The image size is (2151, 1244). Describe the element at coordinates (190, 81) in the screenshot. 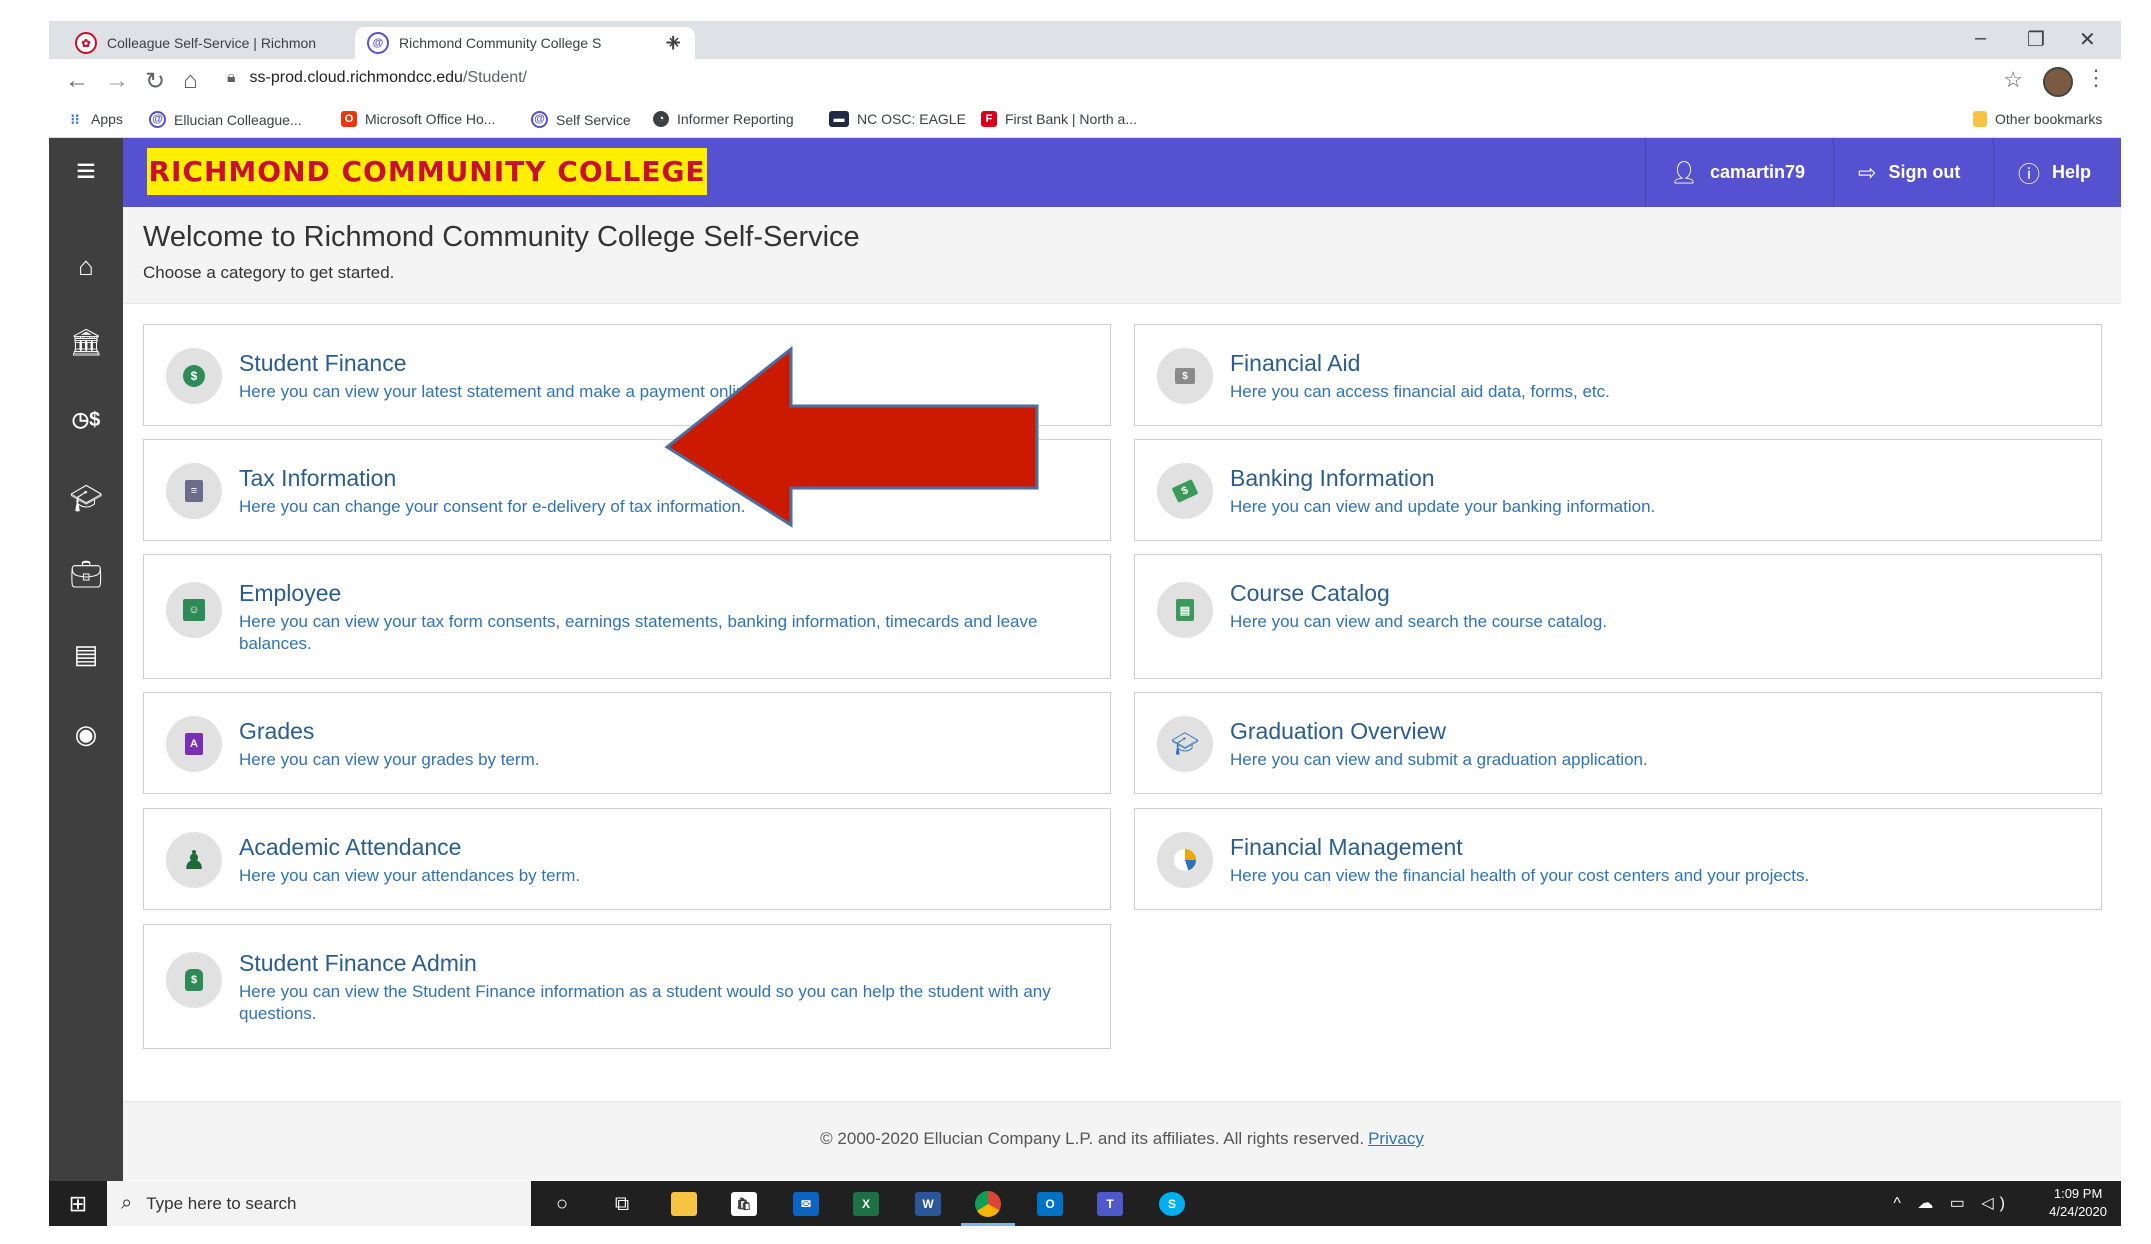

I see `home-icon: ⌂` at that location.